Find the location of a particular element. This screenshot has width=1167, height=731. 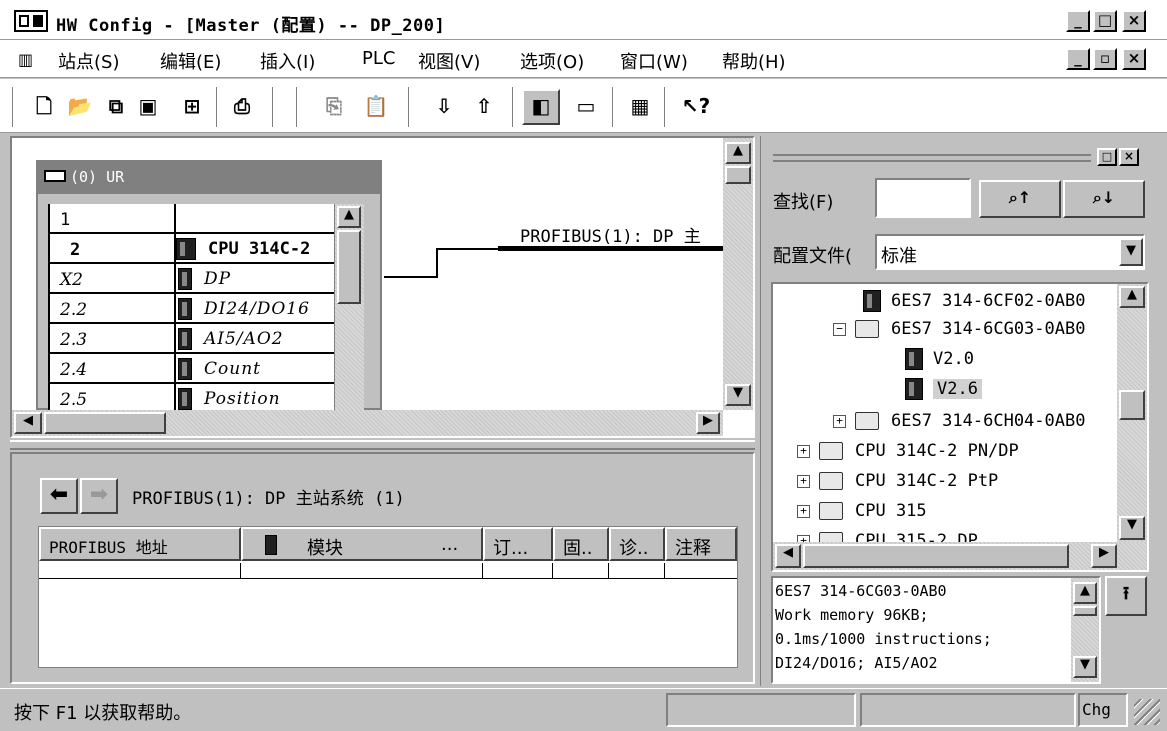

station-vscroll: ▲ ▼ is located at coordinates (738, 274).